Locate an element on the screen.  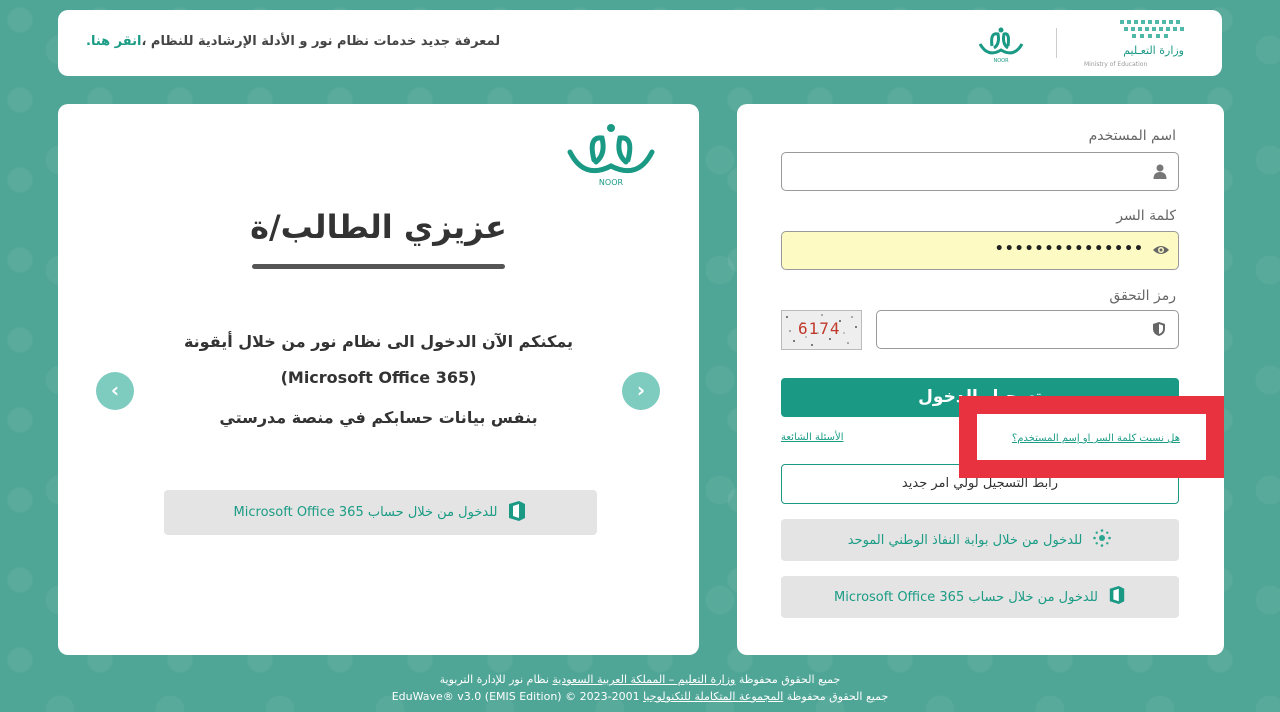
office365-login-button-left: للدخول من خلال حساب Microsoft Office 365 is located at coordinates (380, 512).